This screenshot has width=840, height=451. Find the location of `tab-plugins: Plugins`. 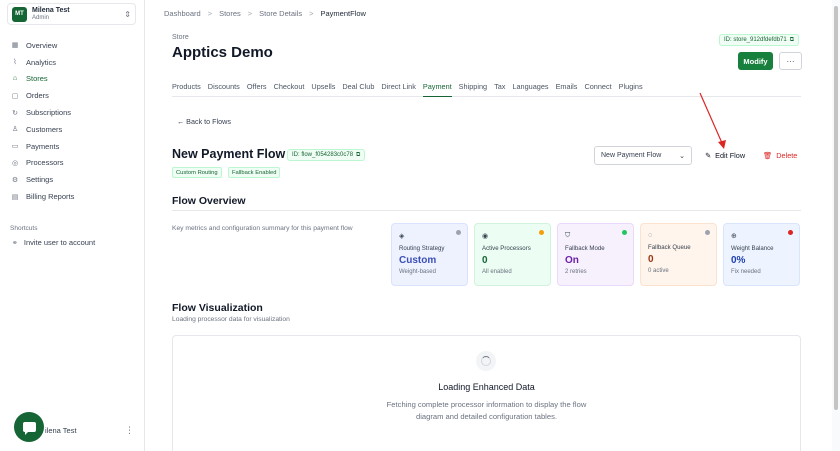

tab-plugins: Plugins is located at coordinates (631, 87).